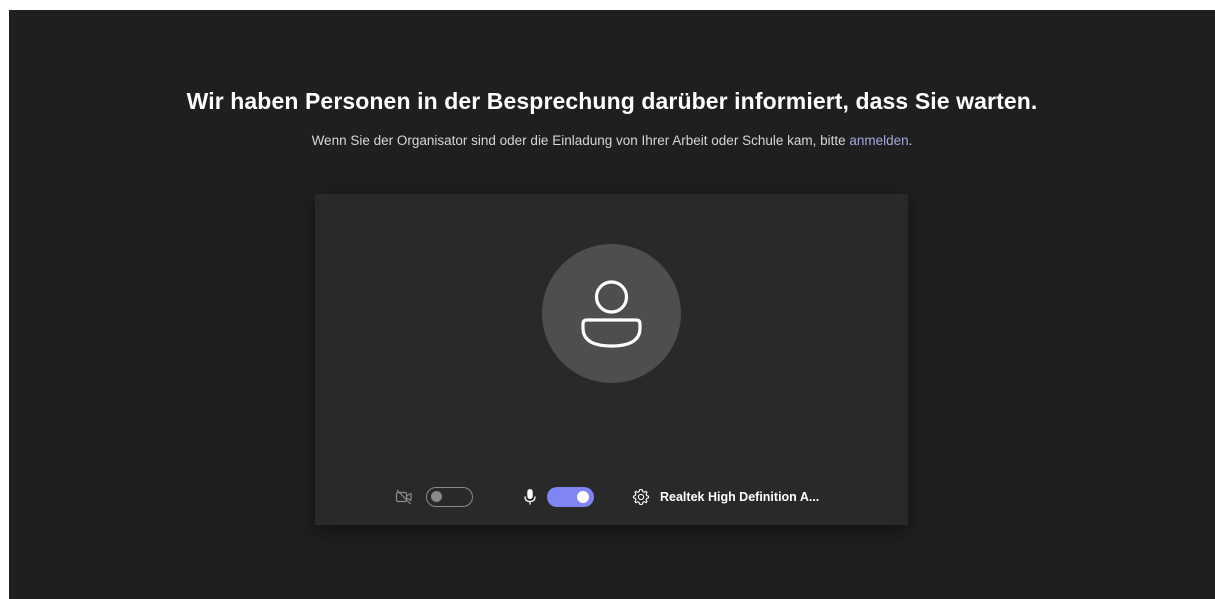 The width and height of the screenshot is (1215, 599). What do you see at coordinates (570, 497) in the screenshot?
I see `microphone-toggle` at bounding box center [570, 497].